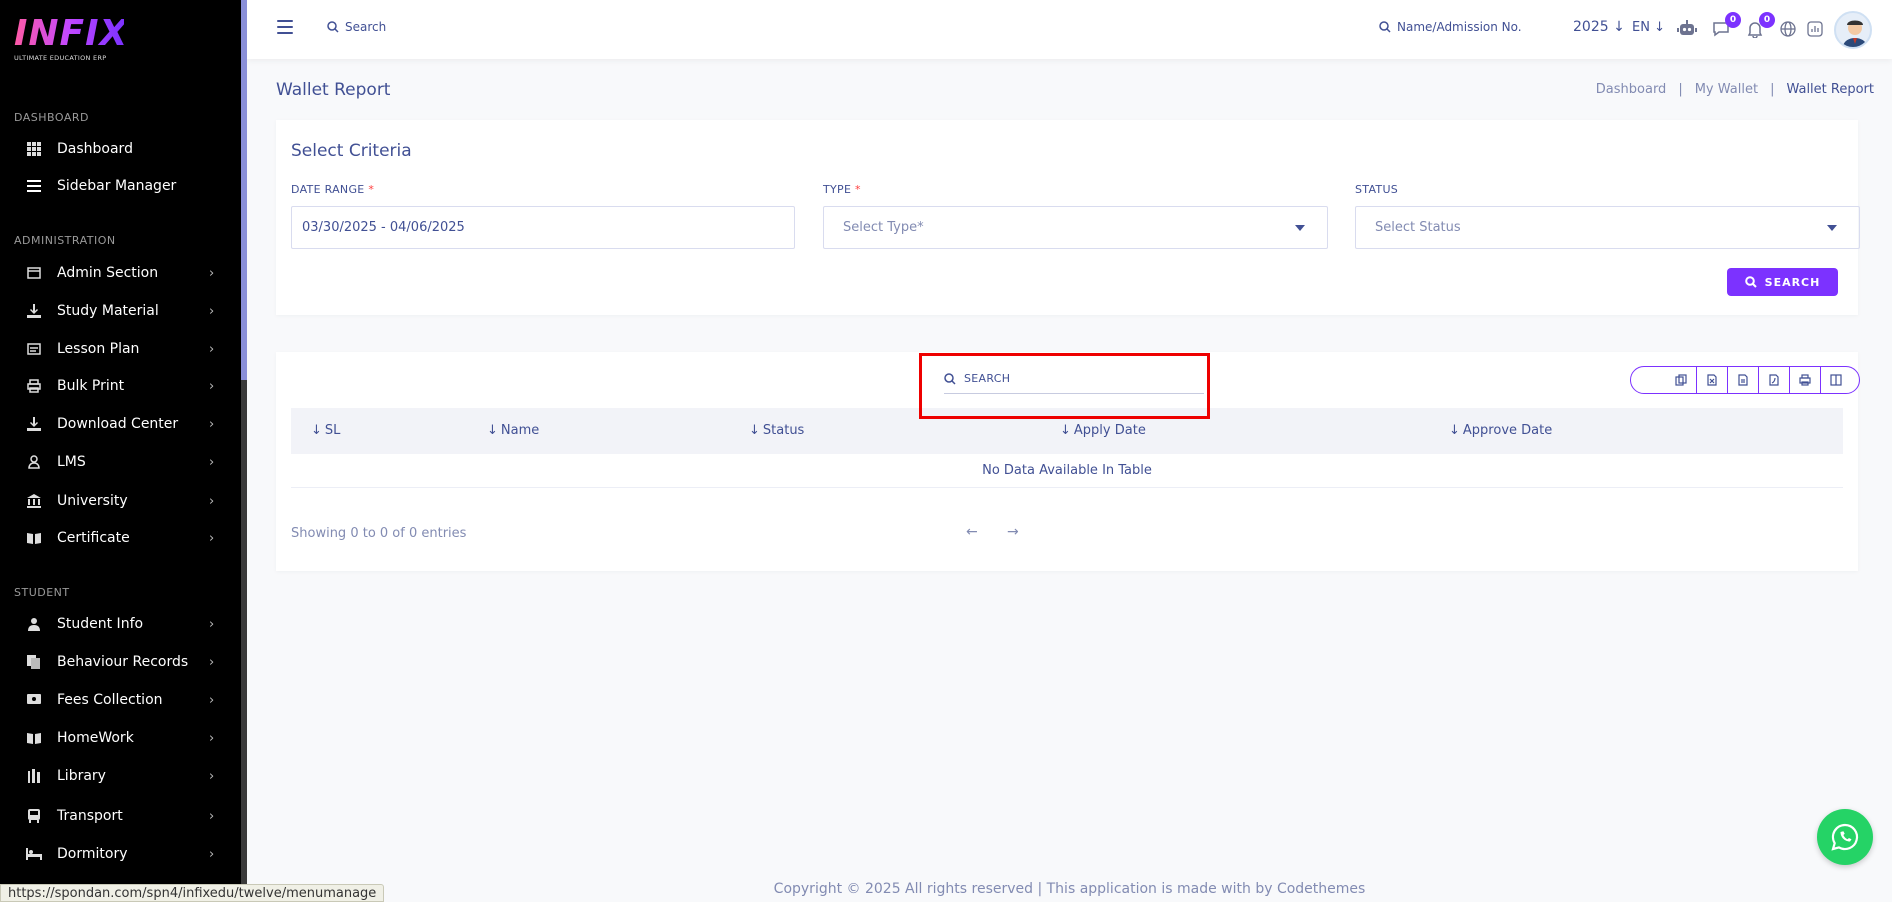  Describe the element at coordinates (120, 854) in the screenshot. I see `sidebar-item-dormitory: Dormitory ›` at that location.